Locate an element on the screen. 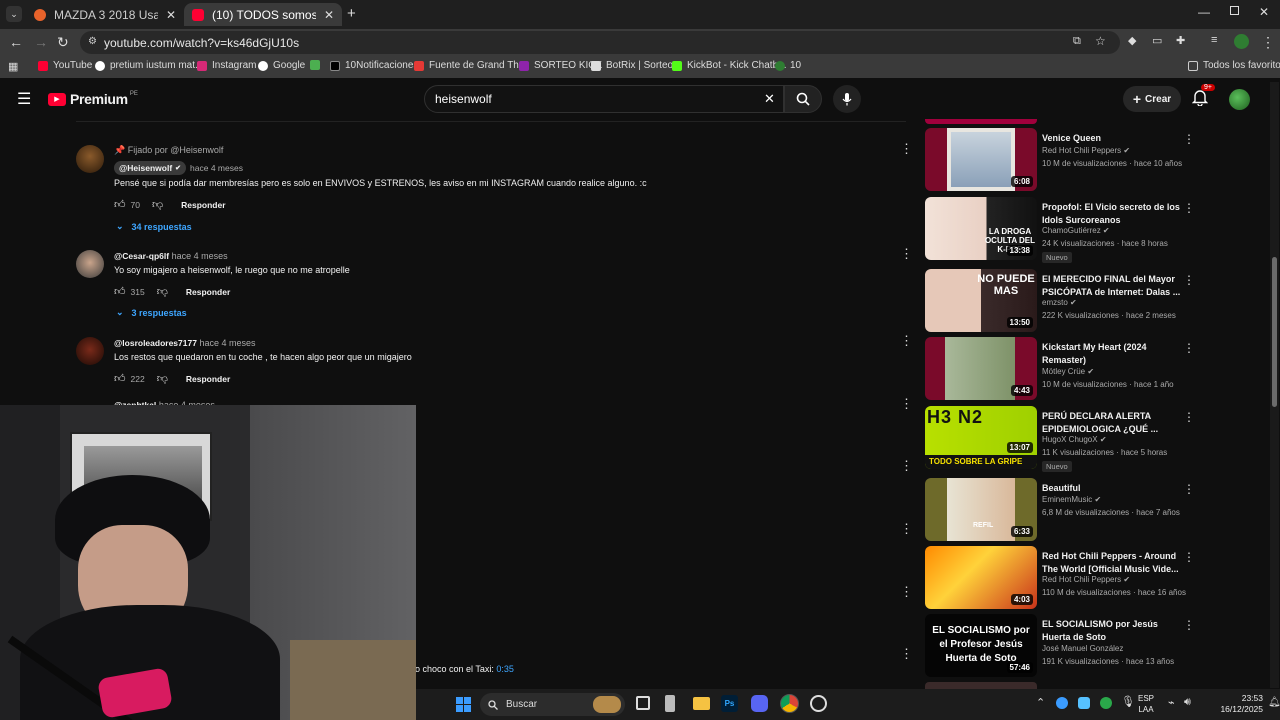  page-scrollbar is located at coordinates (1274, 385).